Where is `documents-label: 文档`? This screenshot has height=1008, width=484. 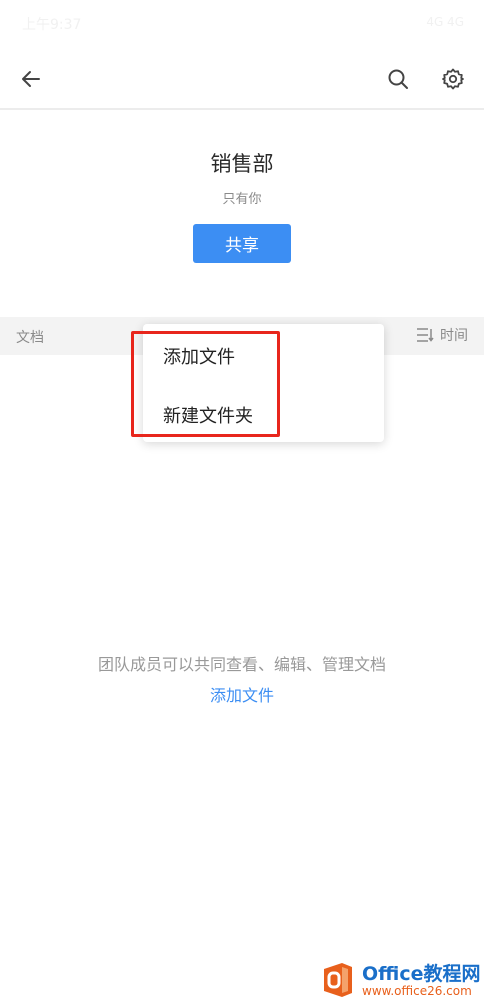
documents-label: 文档 is located at coordinates (30, 338).